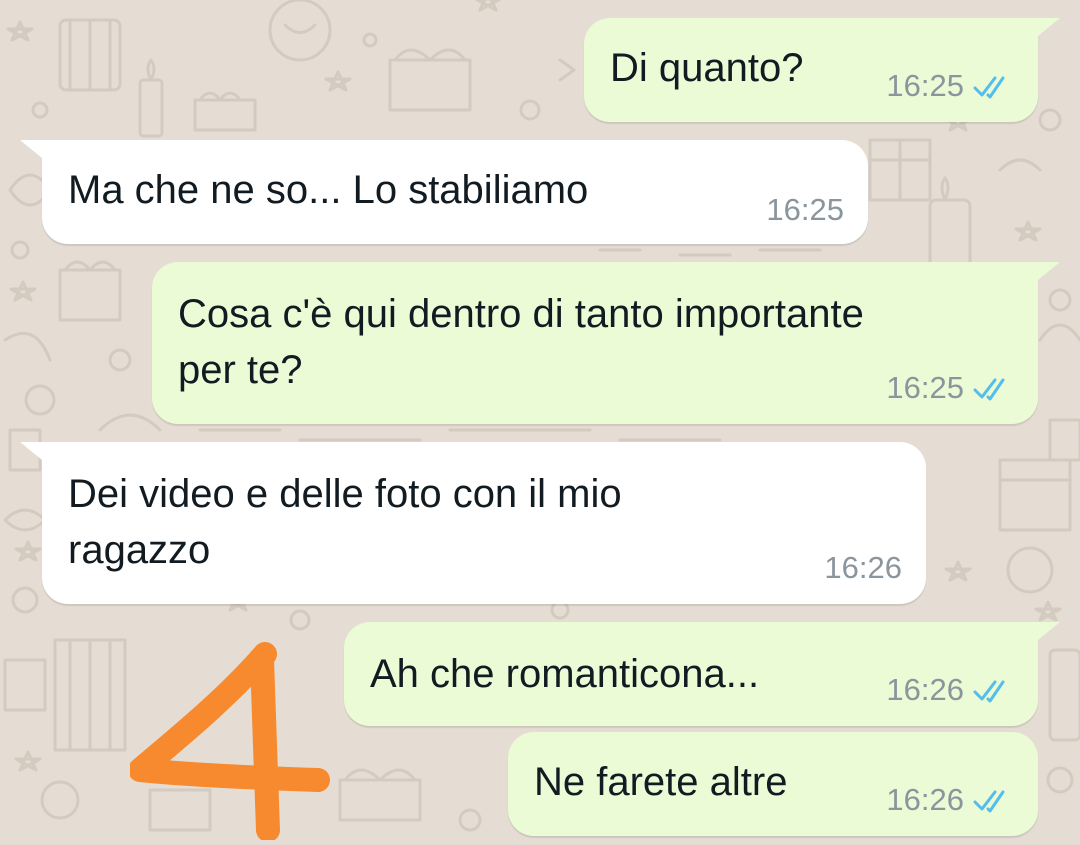 The height and width of the screenshot is (845, 1080). I want to click on message-bubble-sent: Ne farete altre 16:26, so click(773, 784).